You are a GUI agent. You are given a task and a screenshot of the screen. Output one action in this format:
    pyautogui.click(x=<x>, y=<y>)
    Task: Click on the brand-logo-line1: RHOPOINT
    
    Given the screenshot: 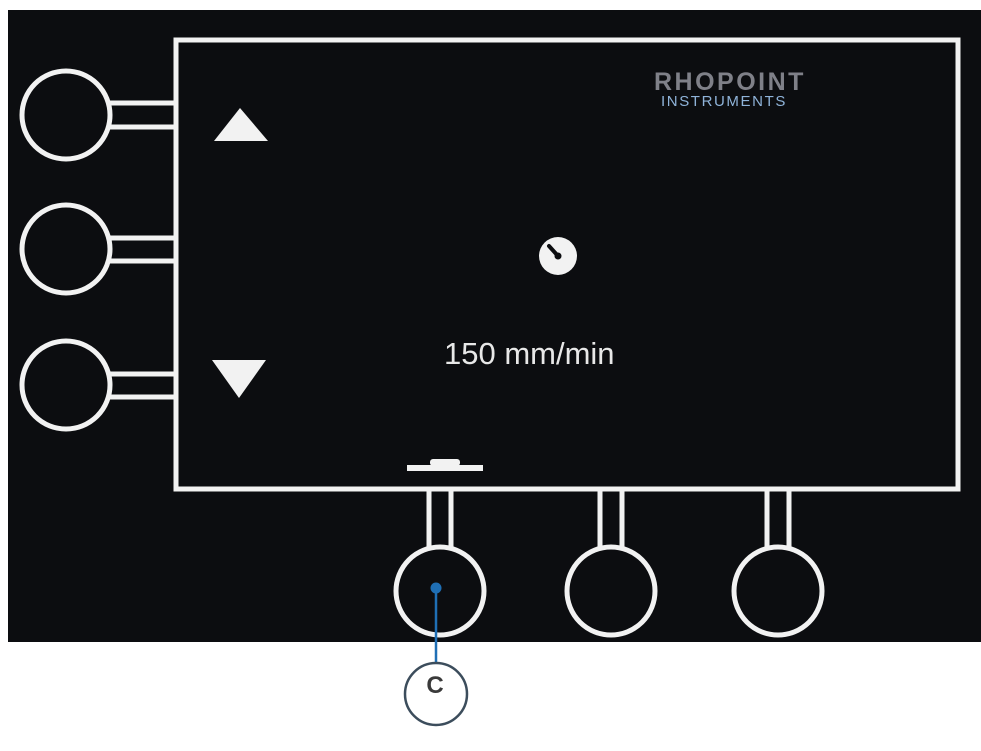 What is the action you would take?
    pyautogui.click(x=730, y=82)
    